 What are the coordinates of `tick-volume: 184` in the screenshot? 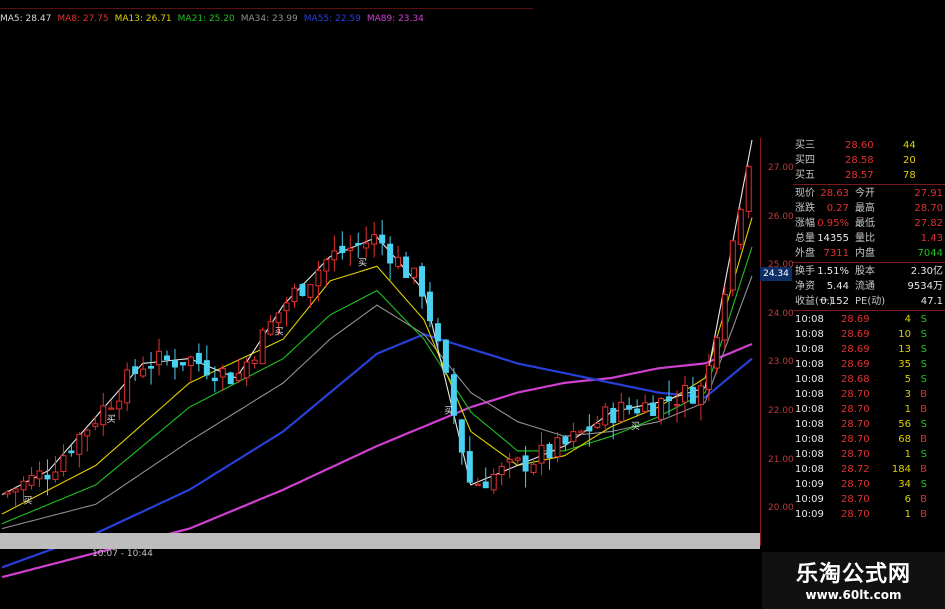 It's located at (901, 469).